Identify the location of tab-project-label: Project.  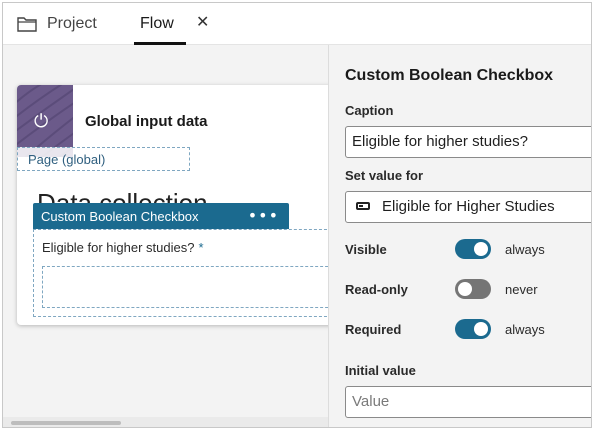
(72, 23).